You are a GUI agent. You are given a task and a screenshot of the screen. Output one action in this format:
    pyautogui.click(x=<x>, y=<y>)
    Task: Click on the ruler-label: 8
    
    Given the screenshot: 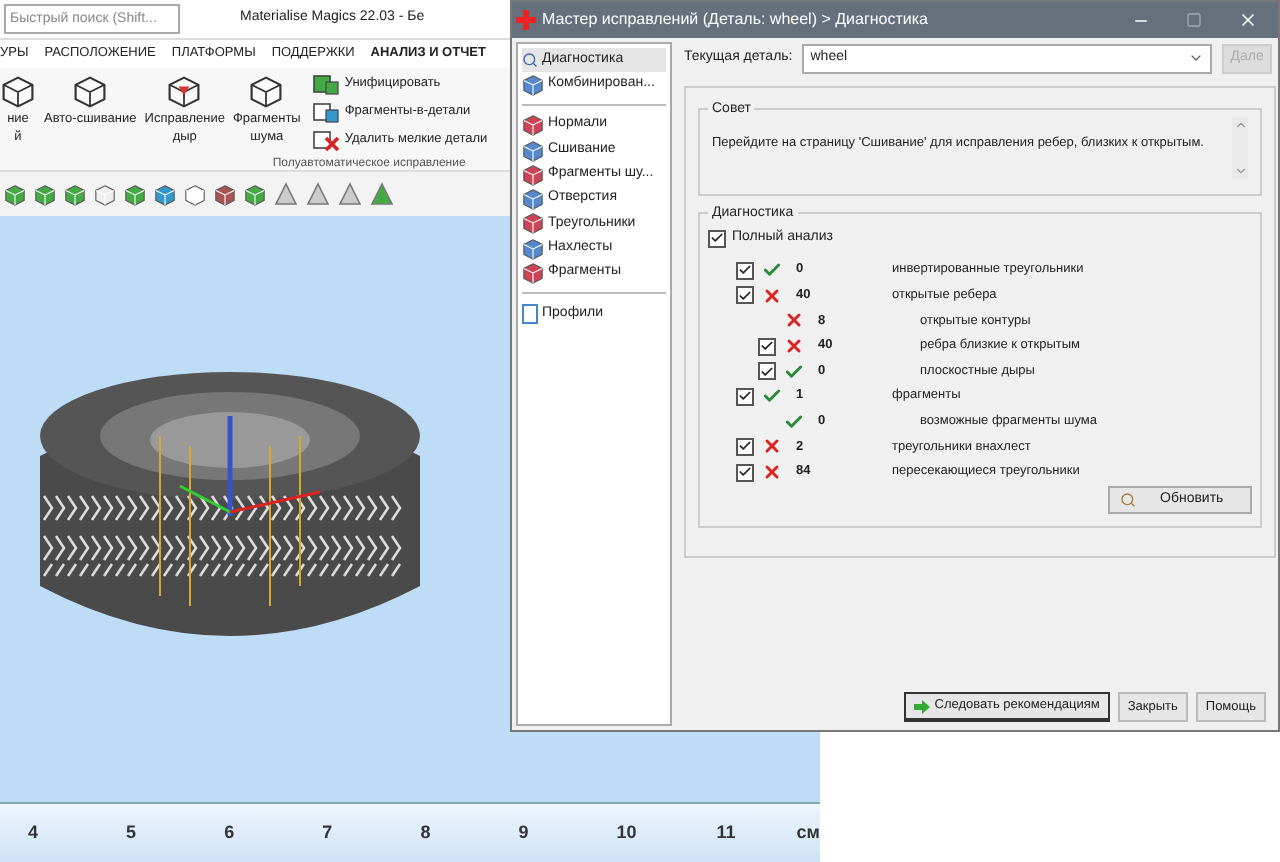 What is the action you would take?
    pyautogui.click(x=426, y=832)
    